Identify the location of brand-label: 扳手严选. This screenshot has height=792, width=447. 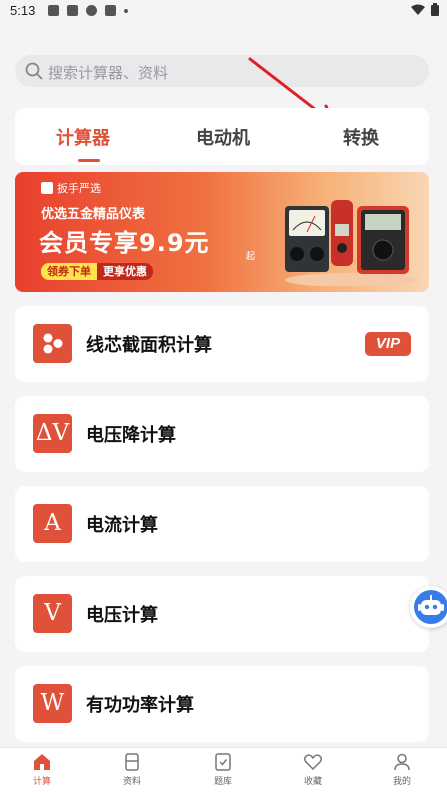
(79, 188).